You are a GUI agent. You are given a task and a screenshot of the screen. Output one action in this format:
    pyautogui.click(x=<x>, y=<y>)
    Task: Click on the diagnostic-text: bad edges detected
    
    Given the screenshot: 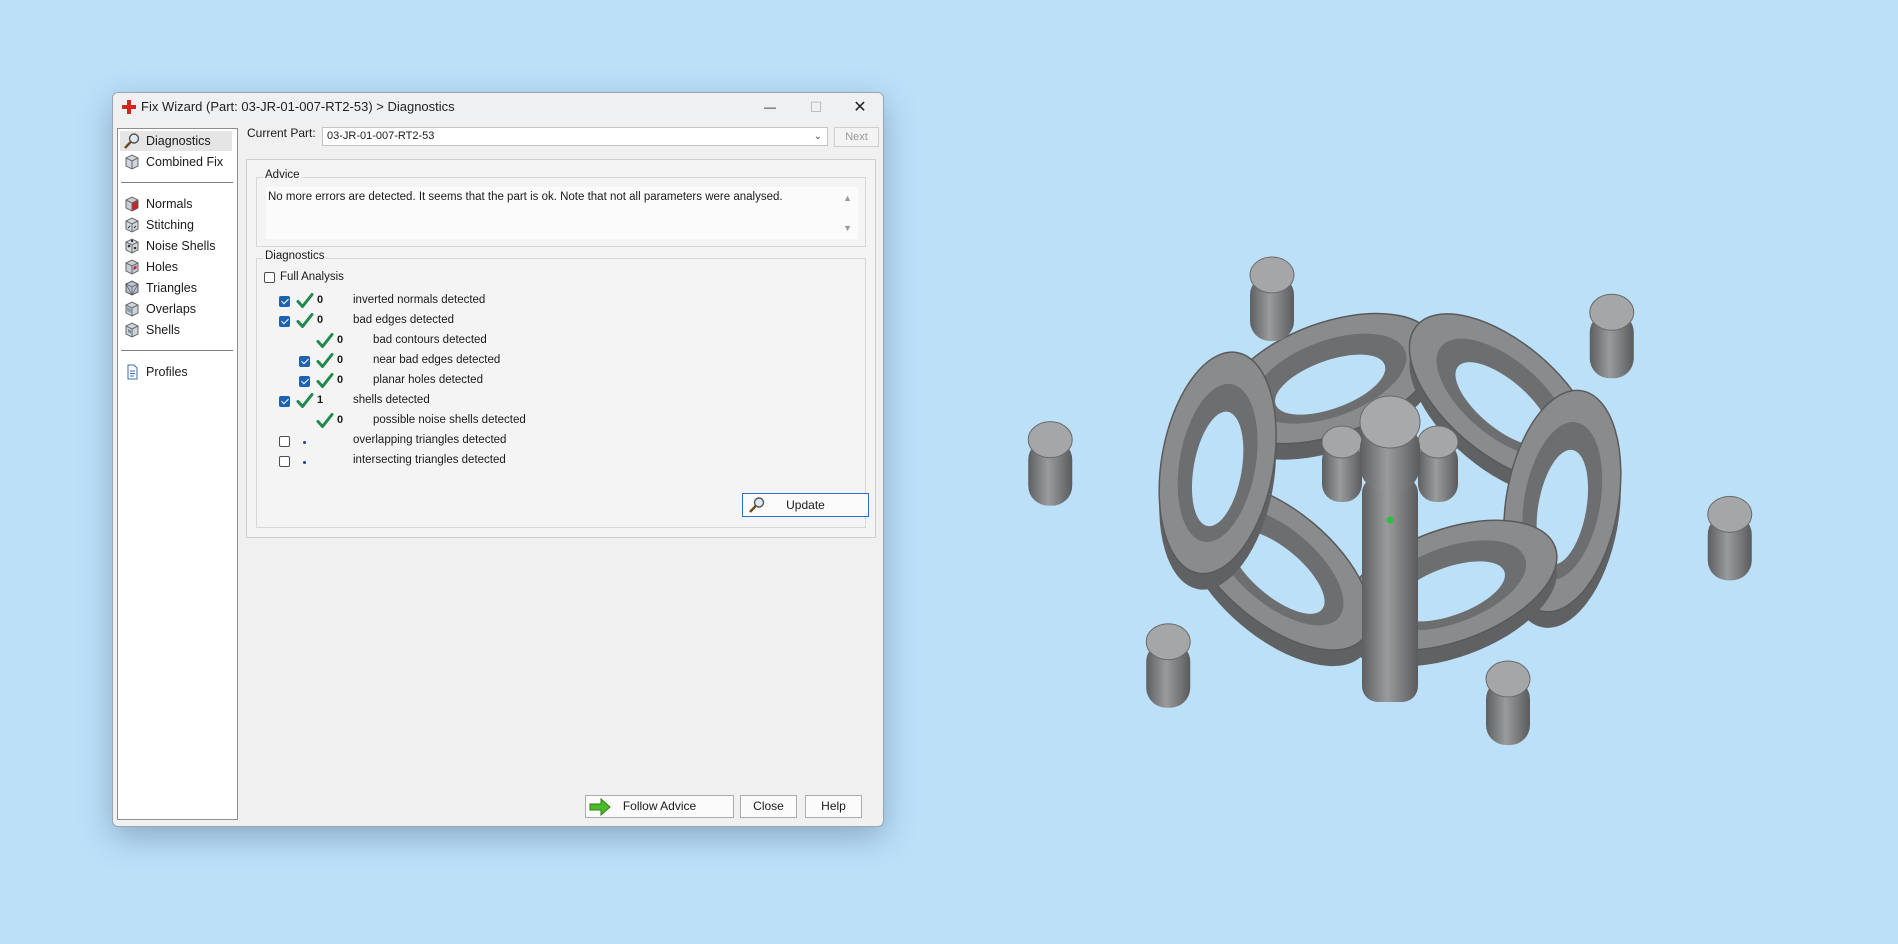 What is the action you would take?
    pyautogui.click(x=404, y=320)
    